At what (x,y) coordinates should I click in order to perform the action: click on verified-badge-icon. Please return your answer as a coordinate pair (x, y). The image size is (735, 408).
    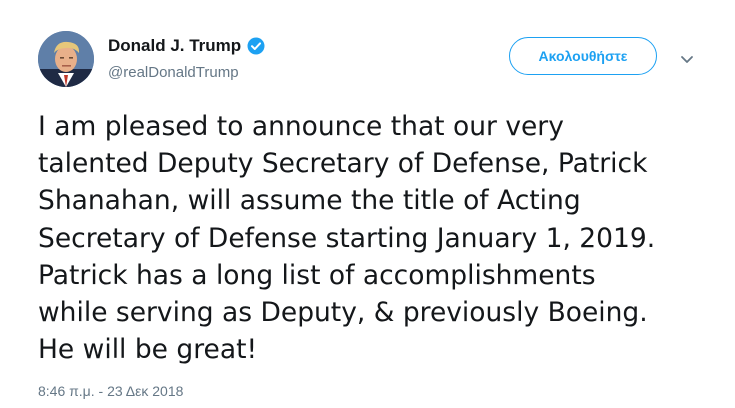
    Looking at the image, I should click on (256, 46).